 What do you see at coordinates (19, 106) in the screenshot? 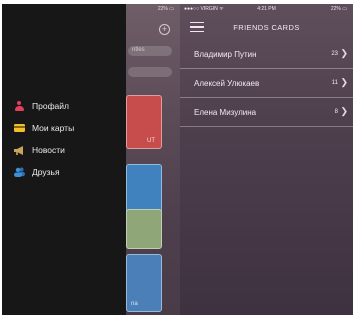
I see `person-icon` at bounding box center [19, 106].